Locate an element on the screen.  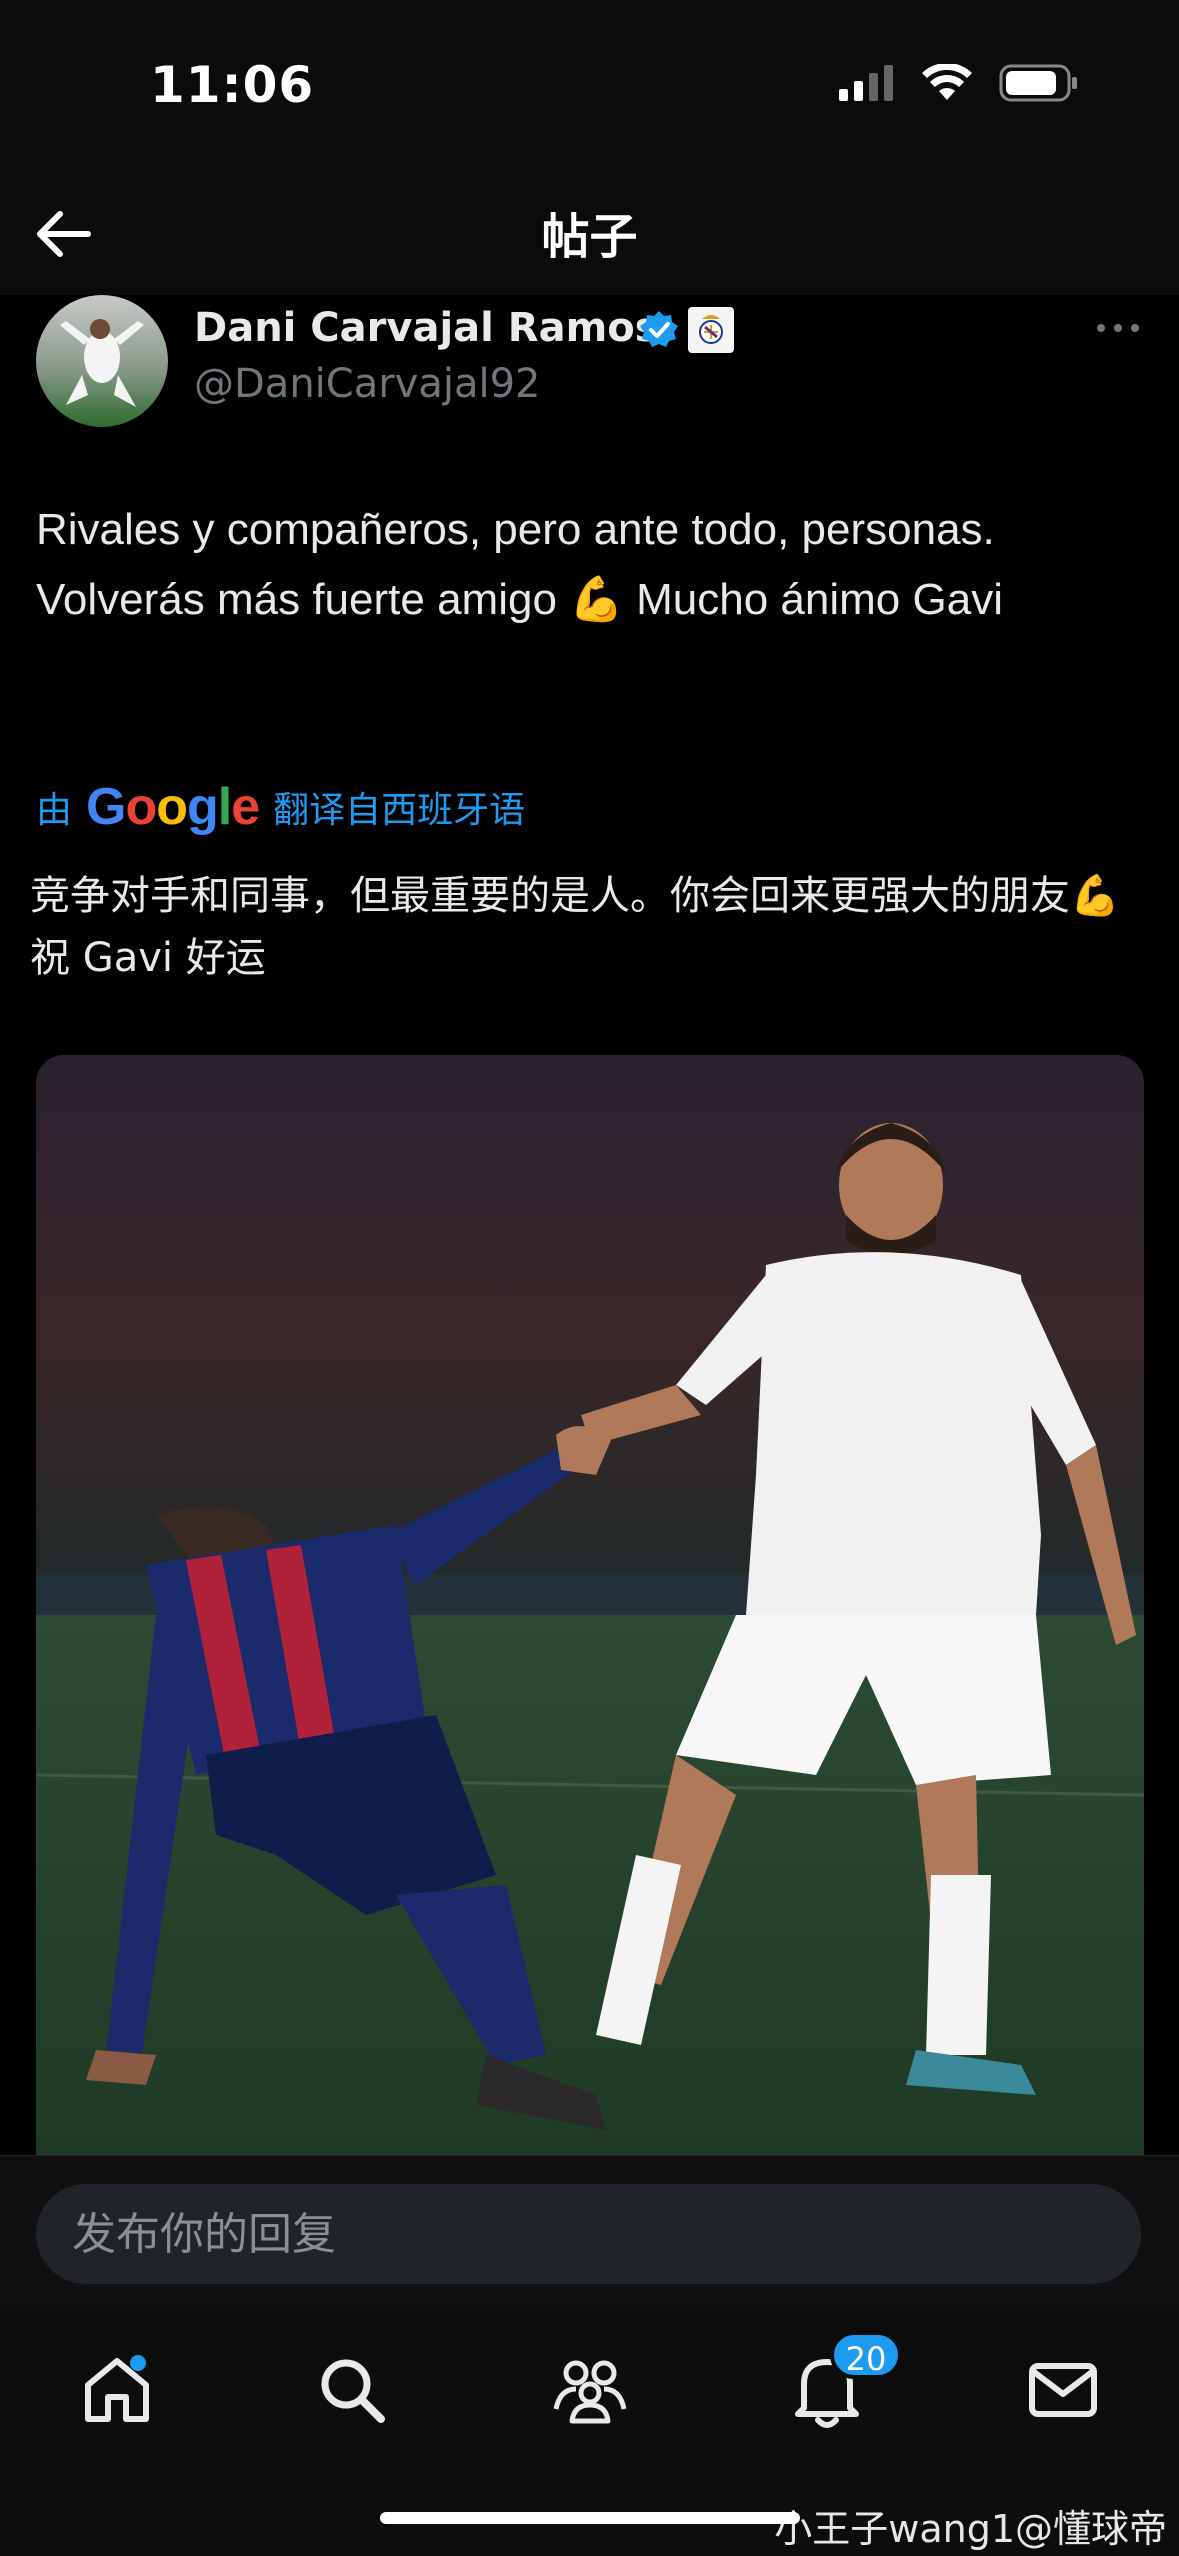
battery-icon is located at coordinates (1038, 83).